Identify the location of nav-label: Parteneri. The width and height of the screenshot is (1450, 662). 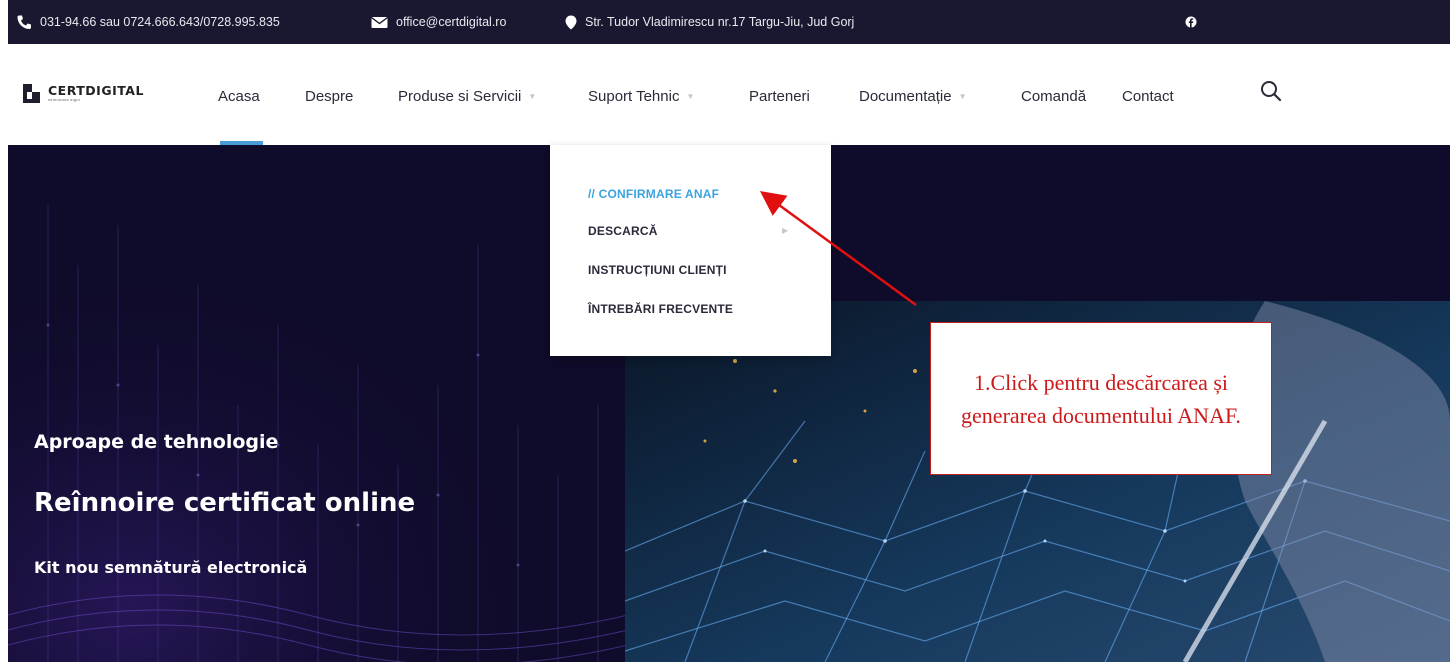
(779, 96).